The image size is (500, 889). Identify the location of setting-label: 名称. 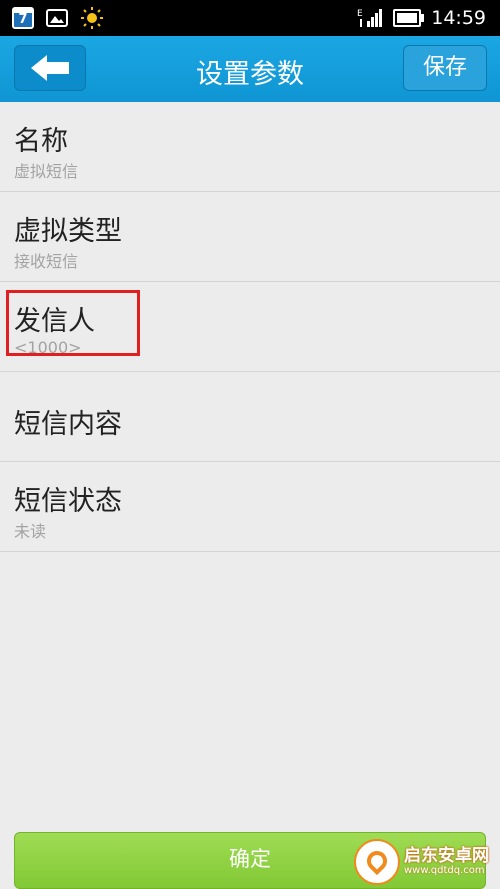
(41, 141).